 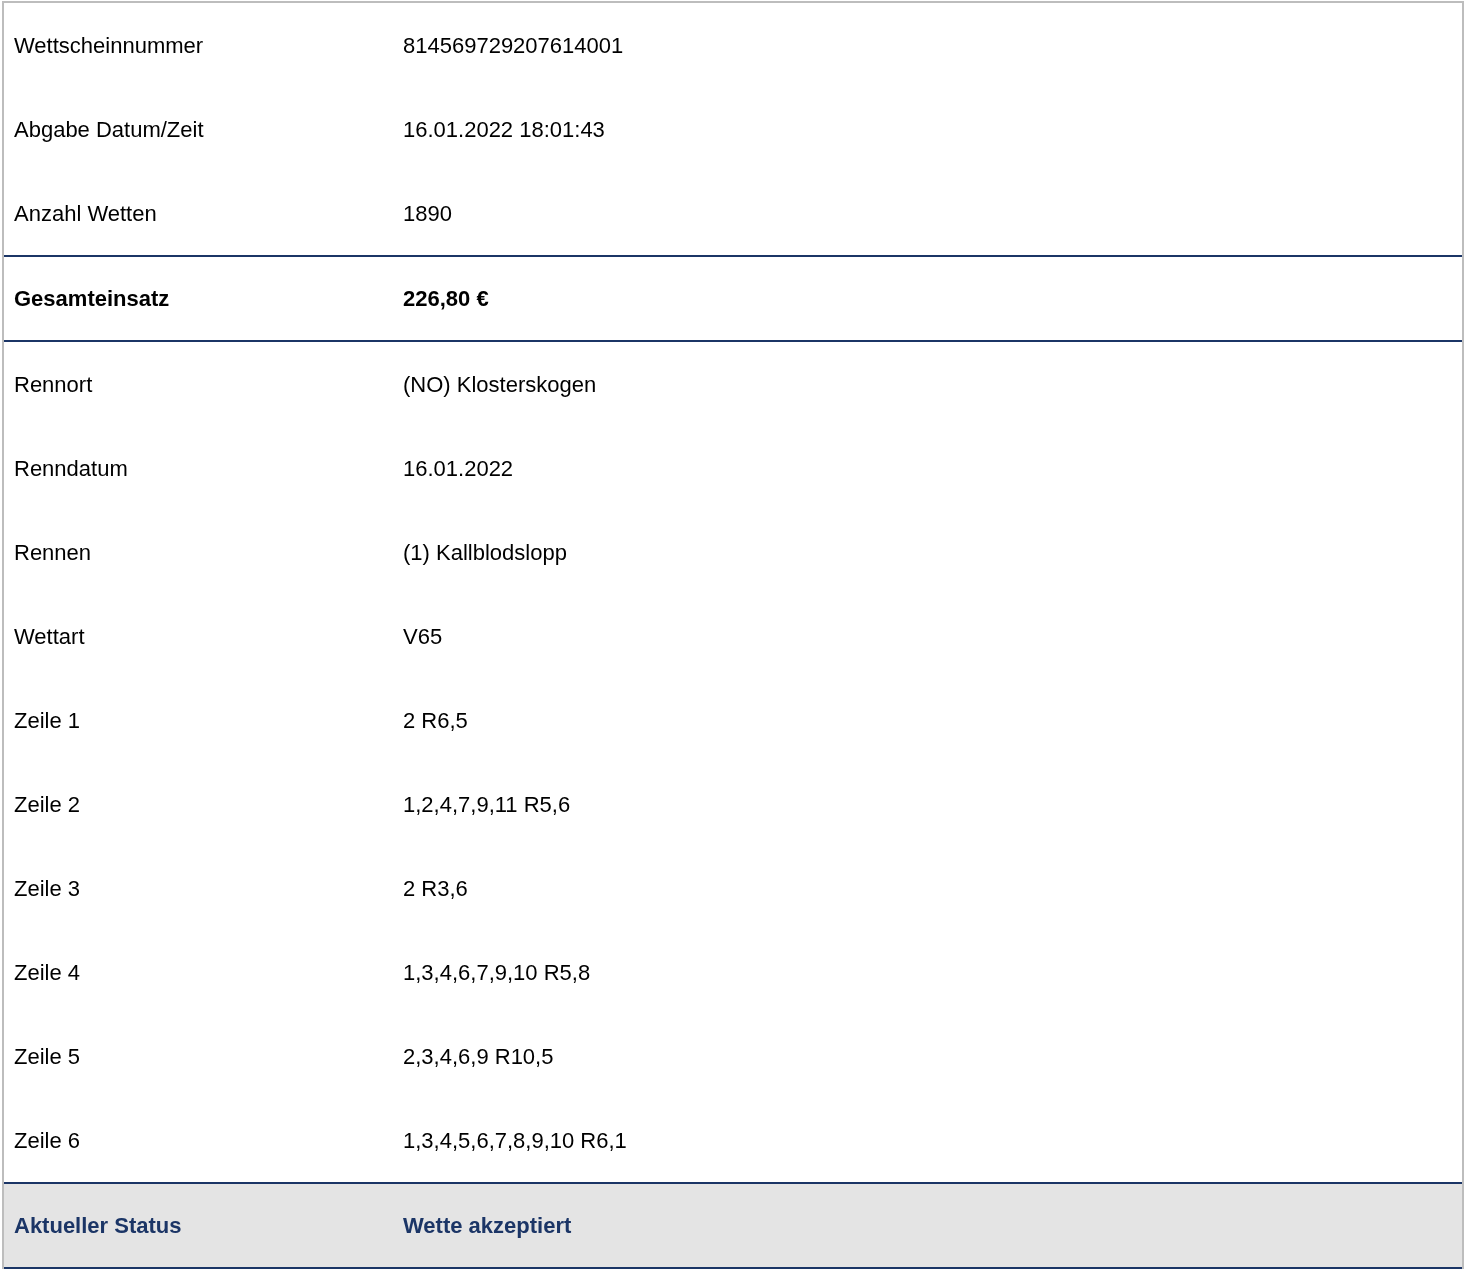 I want to click on field-value: V65, so click(x=423, y=636).